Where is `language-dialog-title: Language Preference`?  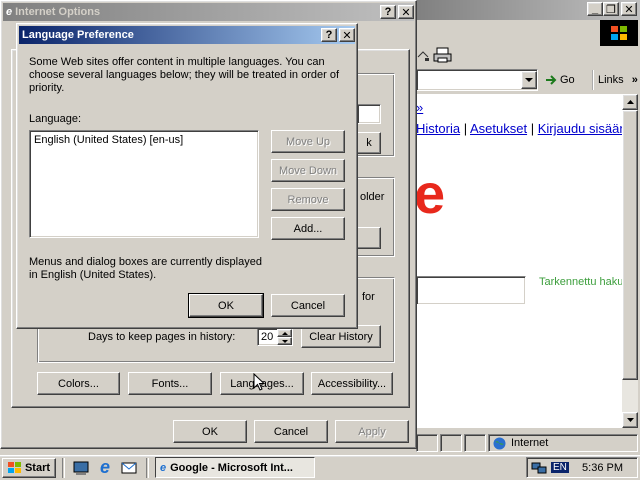 language-dialog-title: Language Preference is located at coordinates (78, 35).